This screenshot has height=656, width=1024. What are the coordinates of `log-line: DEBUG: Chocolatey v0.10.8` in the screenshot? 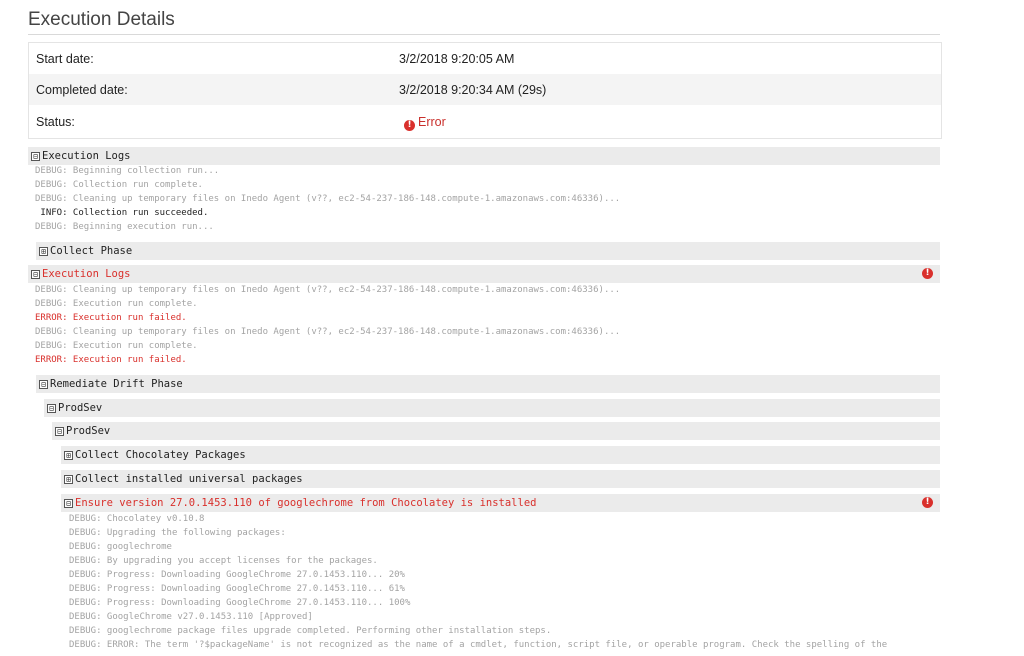 It's located at (137, 519).